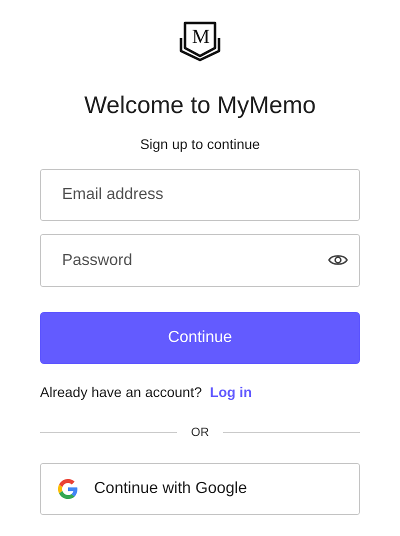 The width and height of the screenshot is (400, 536). I want to click on page-title: Welcome to MyMemo, so click(200, 106).